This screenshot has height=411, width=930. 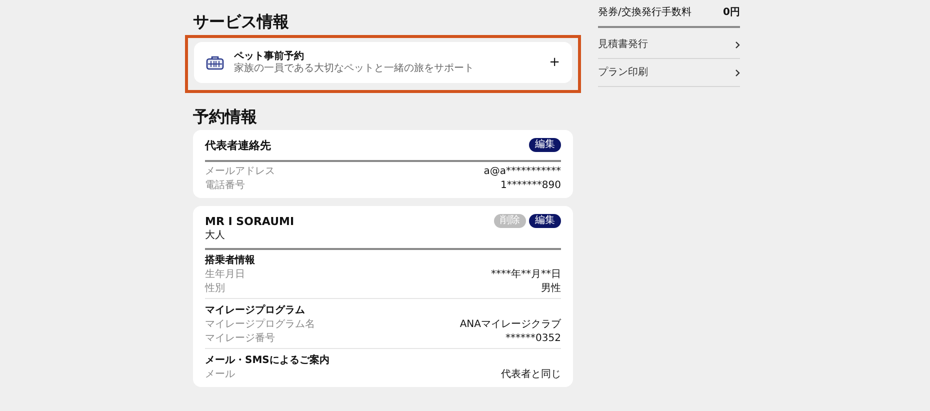 I want to click on field-value: 男性, so click(x=551, y=289).